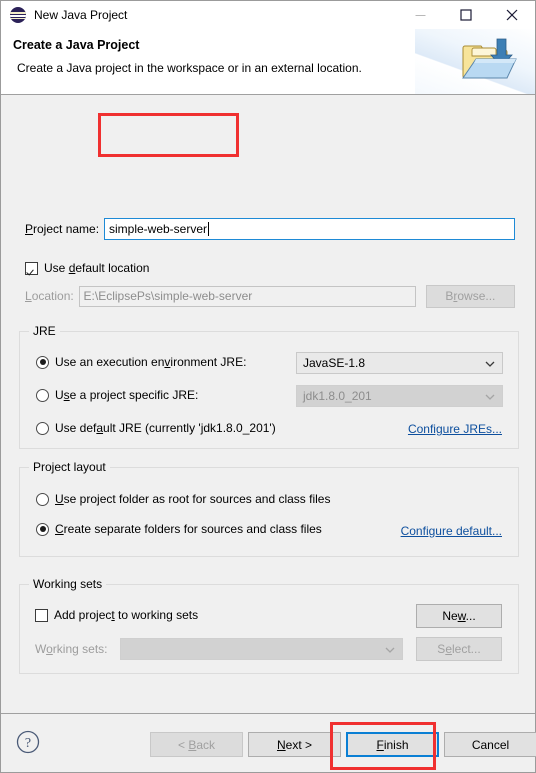 This screenshot has width=536, height=773. I want to click on eclipse-logo-icon, so click(18, 15).